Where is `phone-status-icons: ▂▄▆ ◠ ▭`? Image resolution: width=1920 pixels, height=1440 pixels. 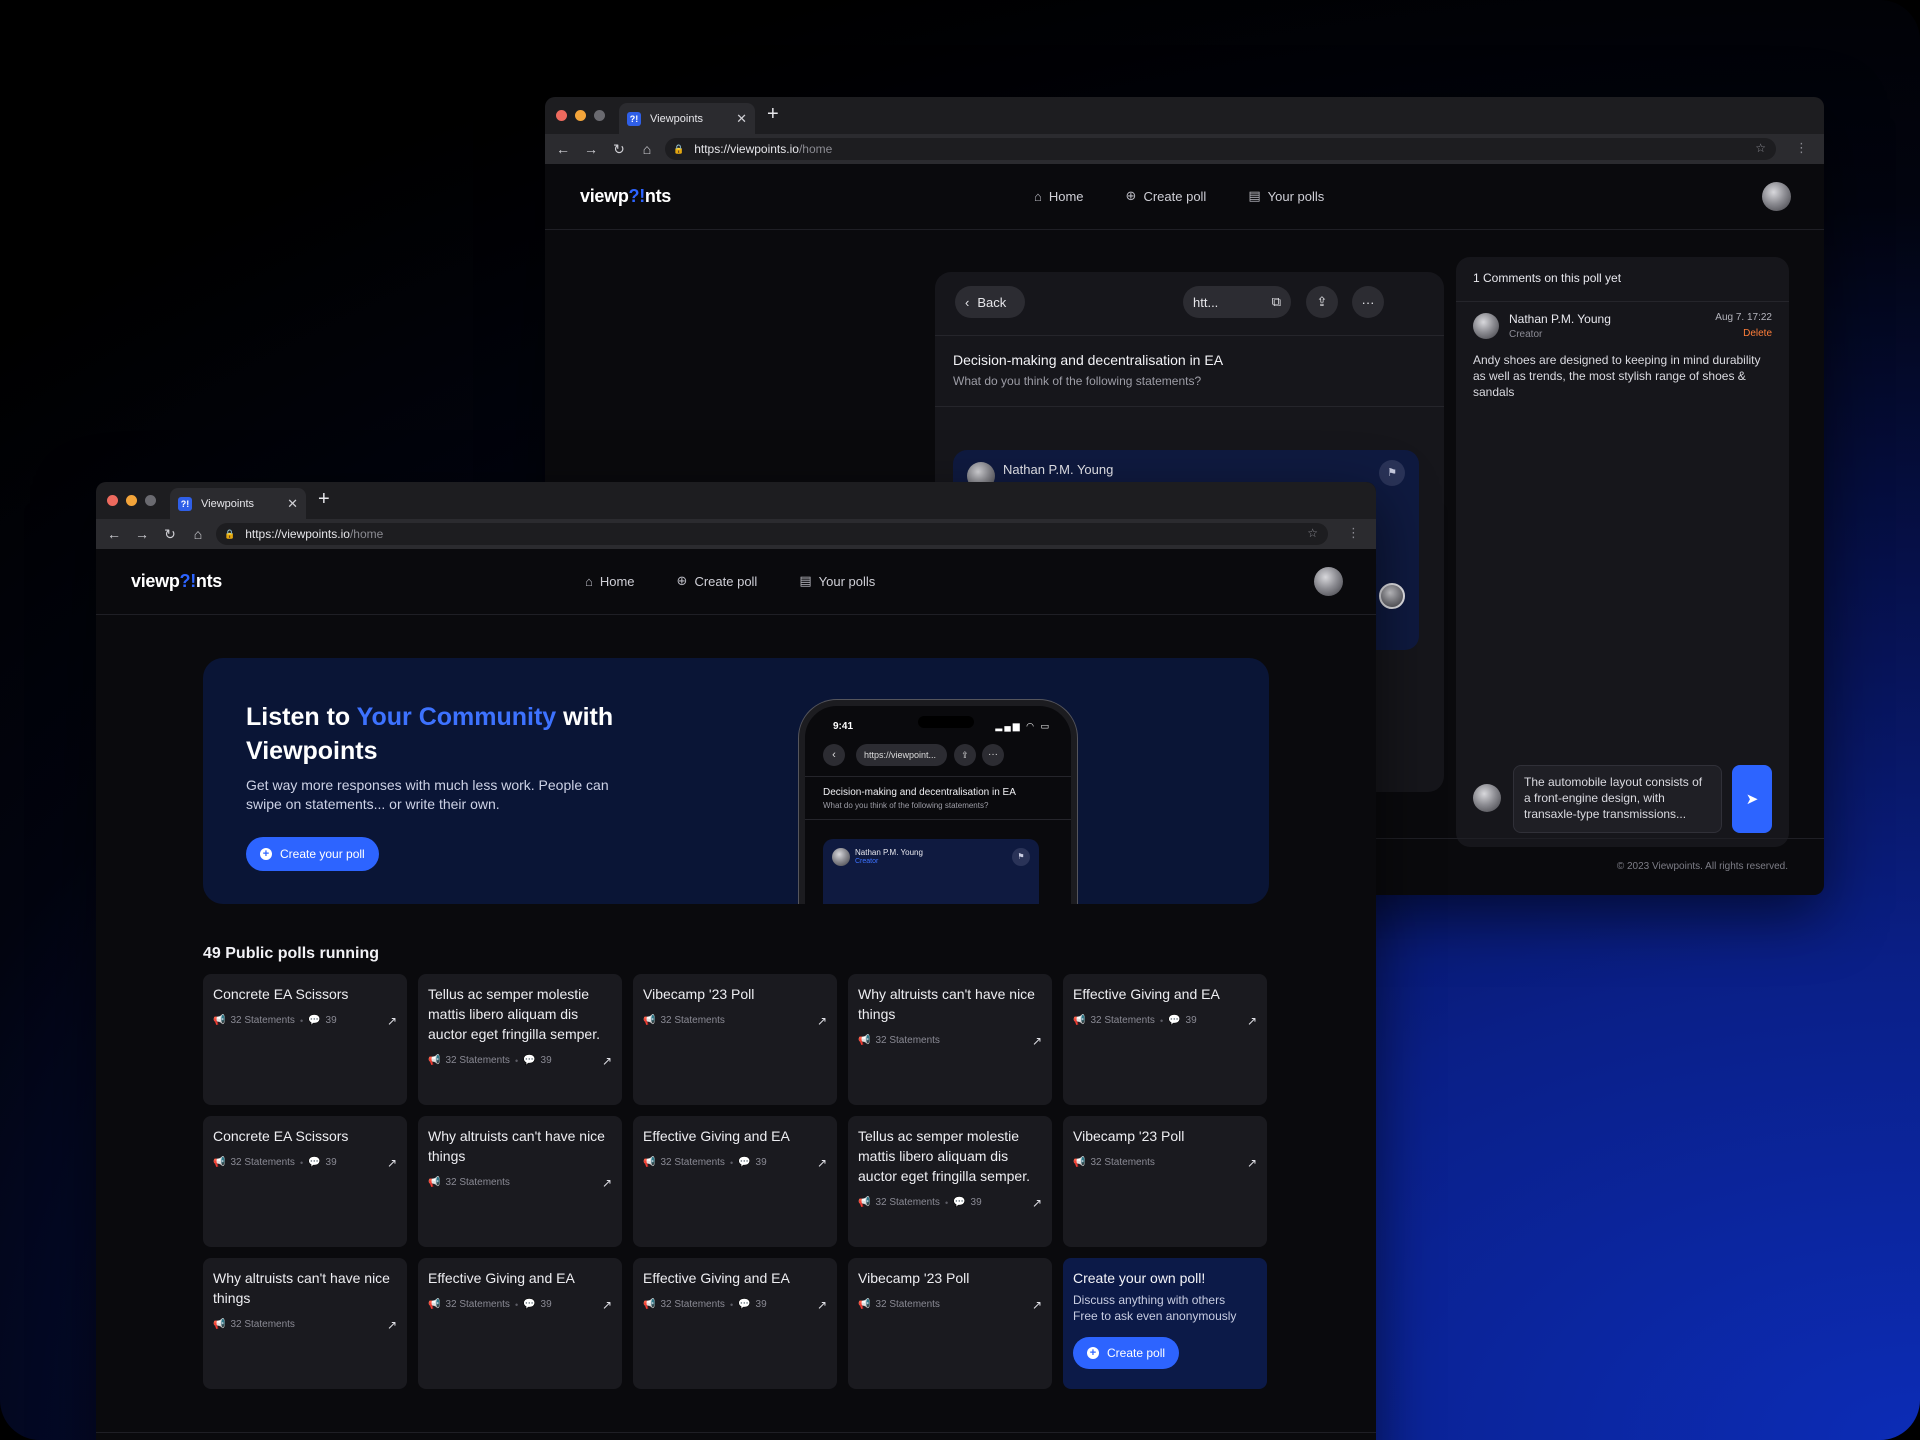 phone-status-icons: ▂▄▆ ◠ ▭ is located at coordinates (1023, 726).